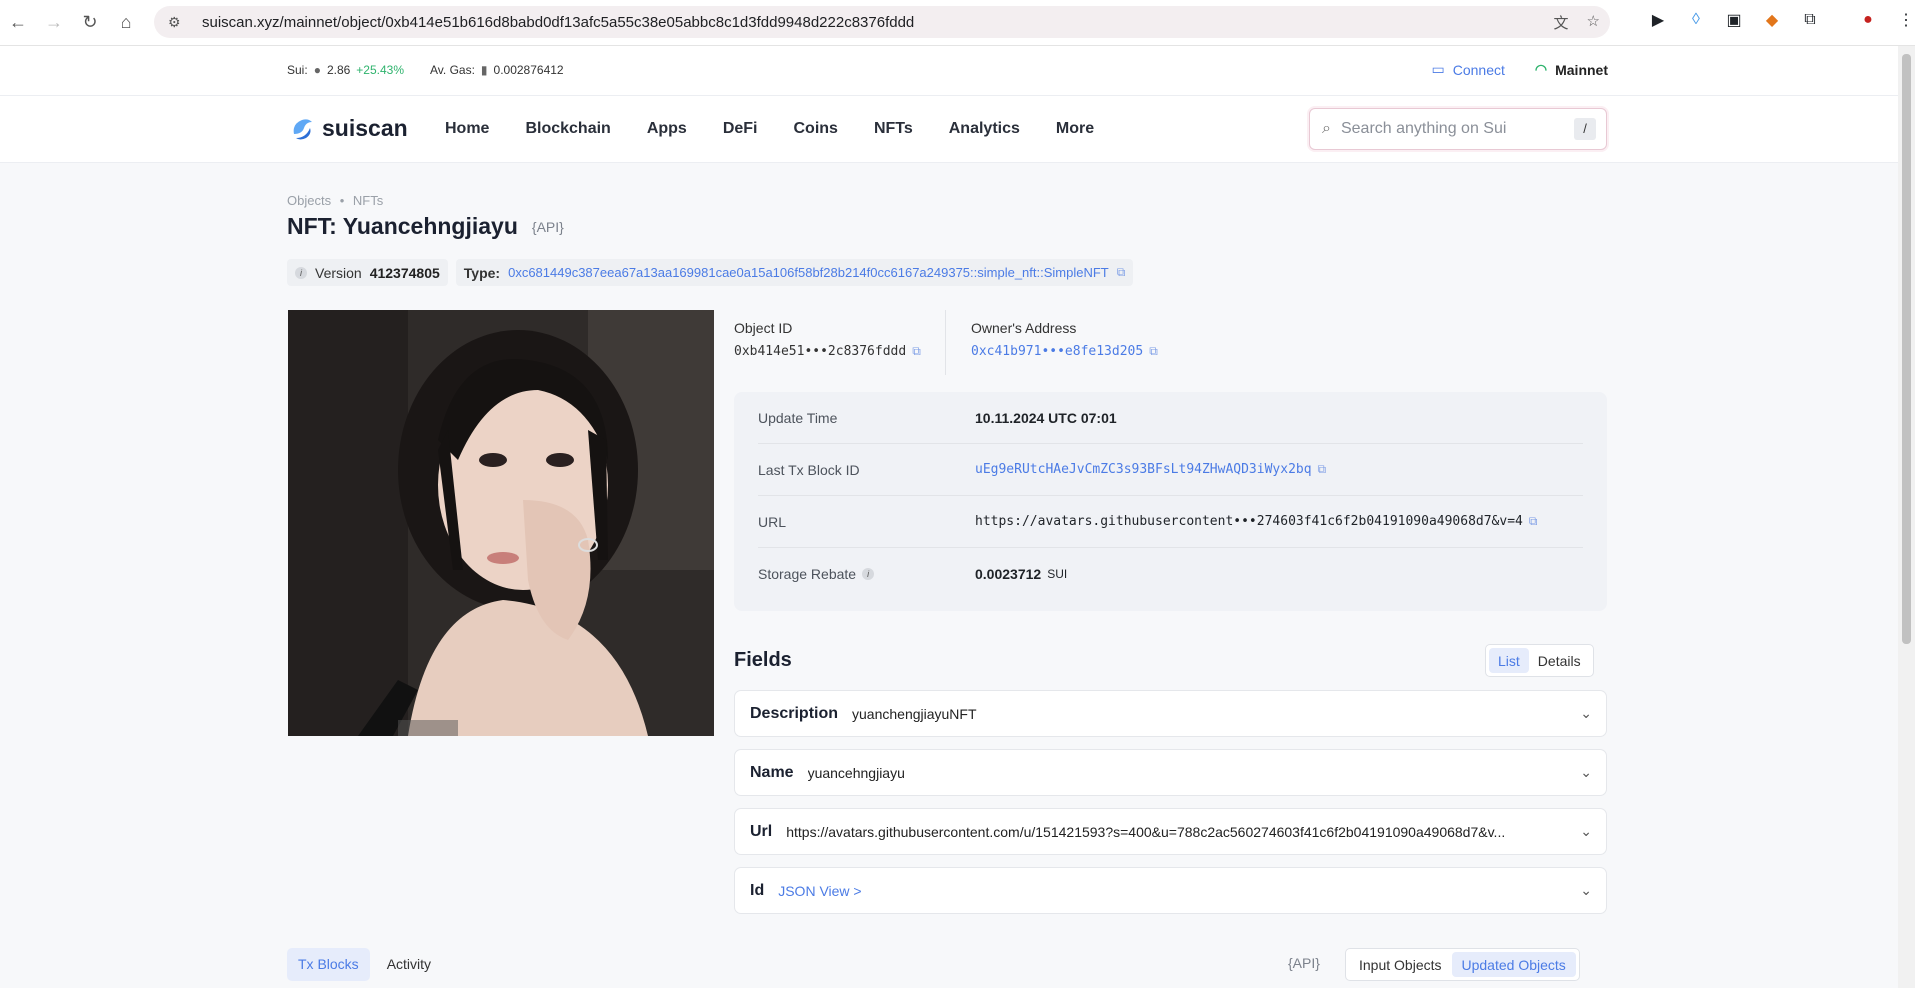 Image resolution: width=1915 pixels, height=988 pixels. I want to click on input-objects-button: Input Objects, so click(1400, 964).